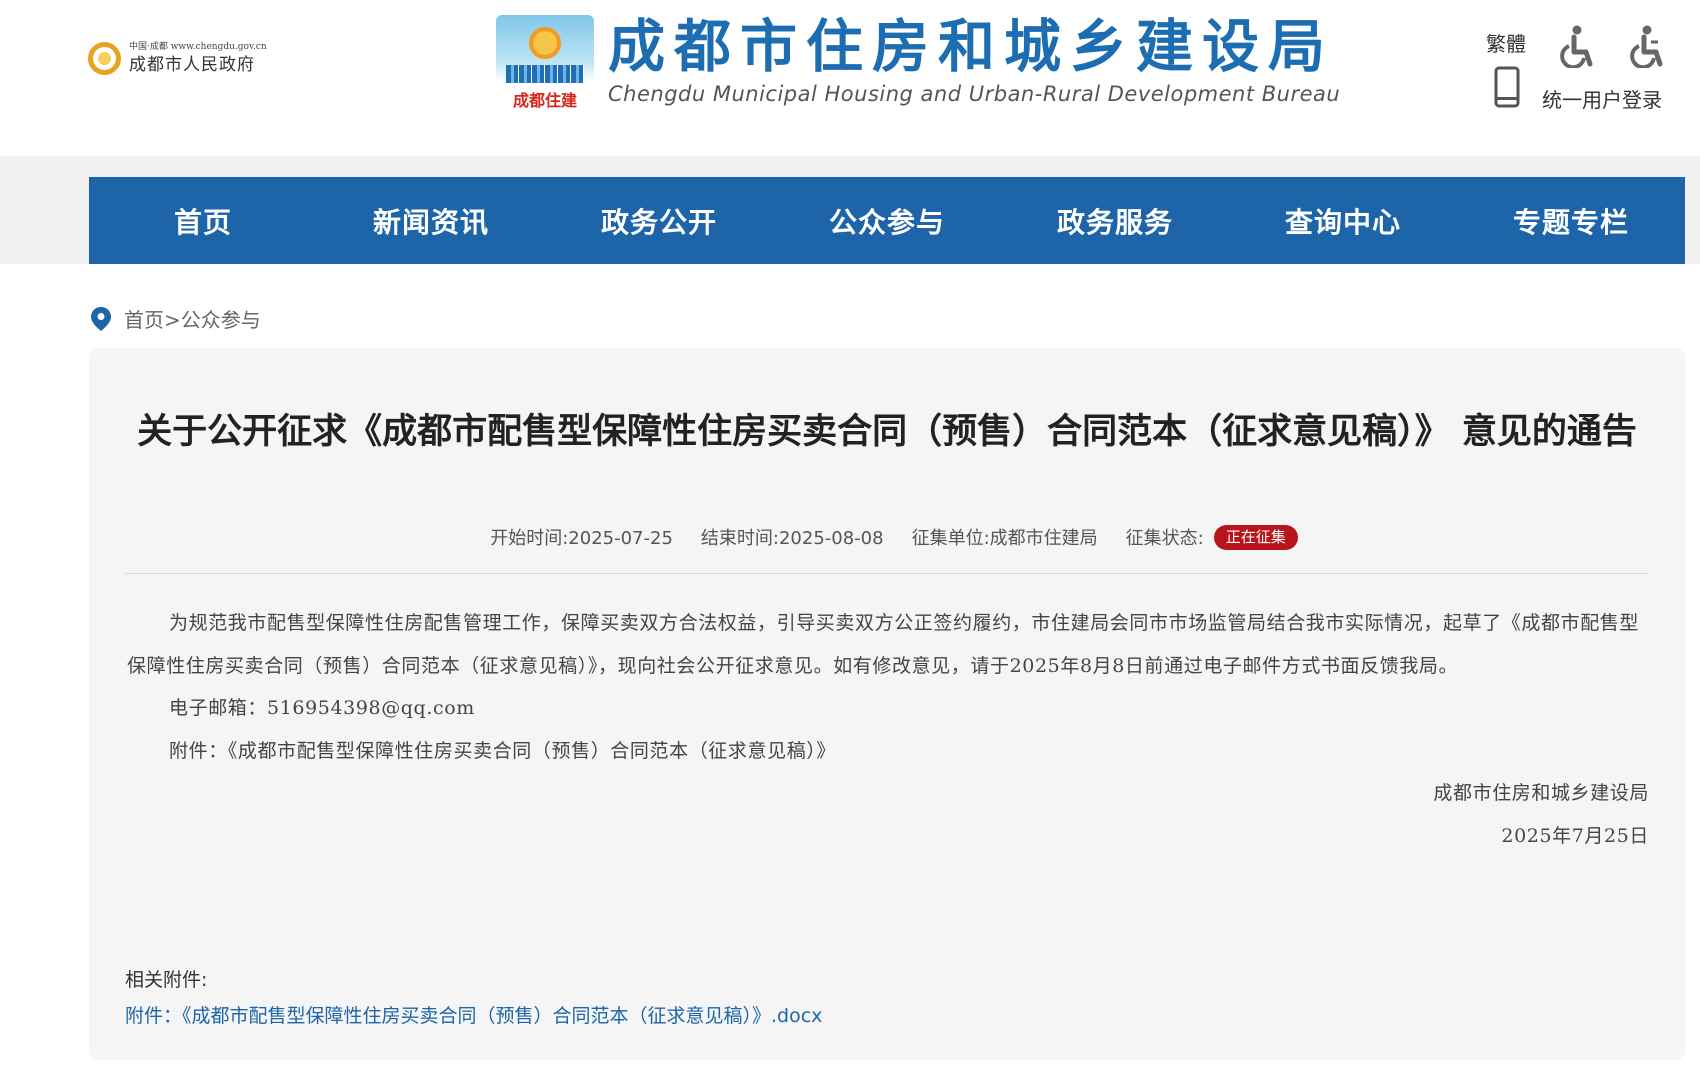 The height and width of the screenshot is (1080, 1700). I want to click on breadcrumb-home-link: 首页, so click(144, 320).